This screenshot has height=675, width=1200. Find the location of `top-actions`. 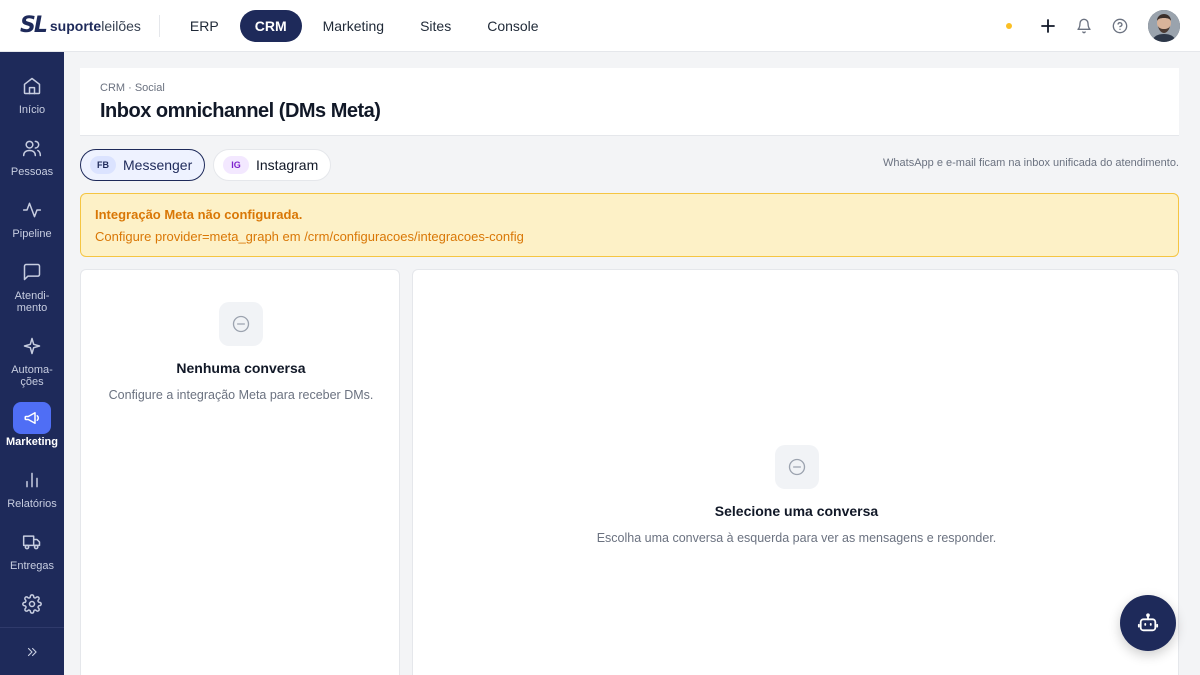

top-actions is located at coordinates (1093, 26).